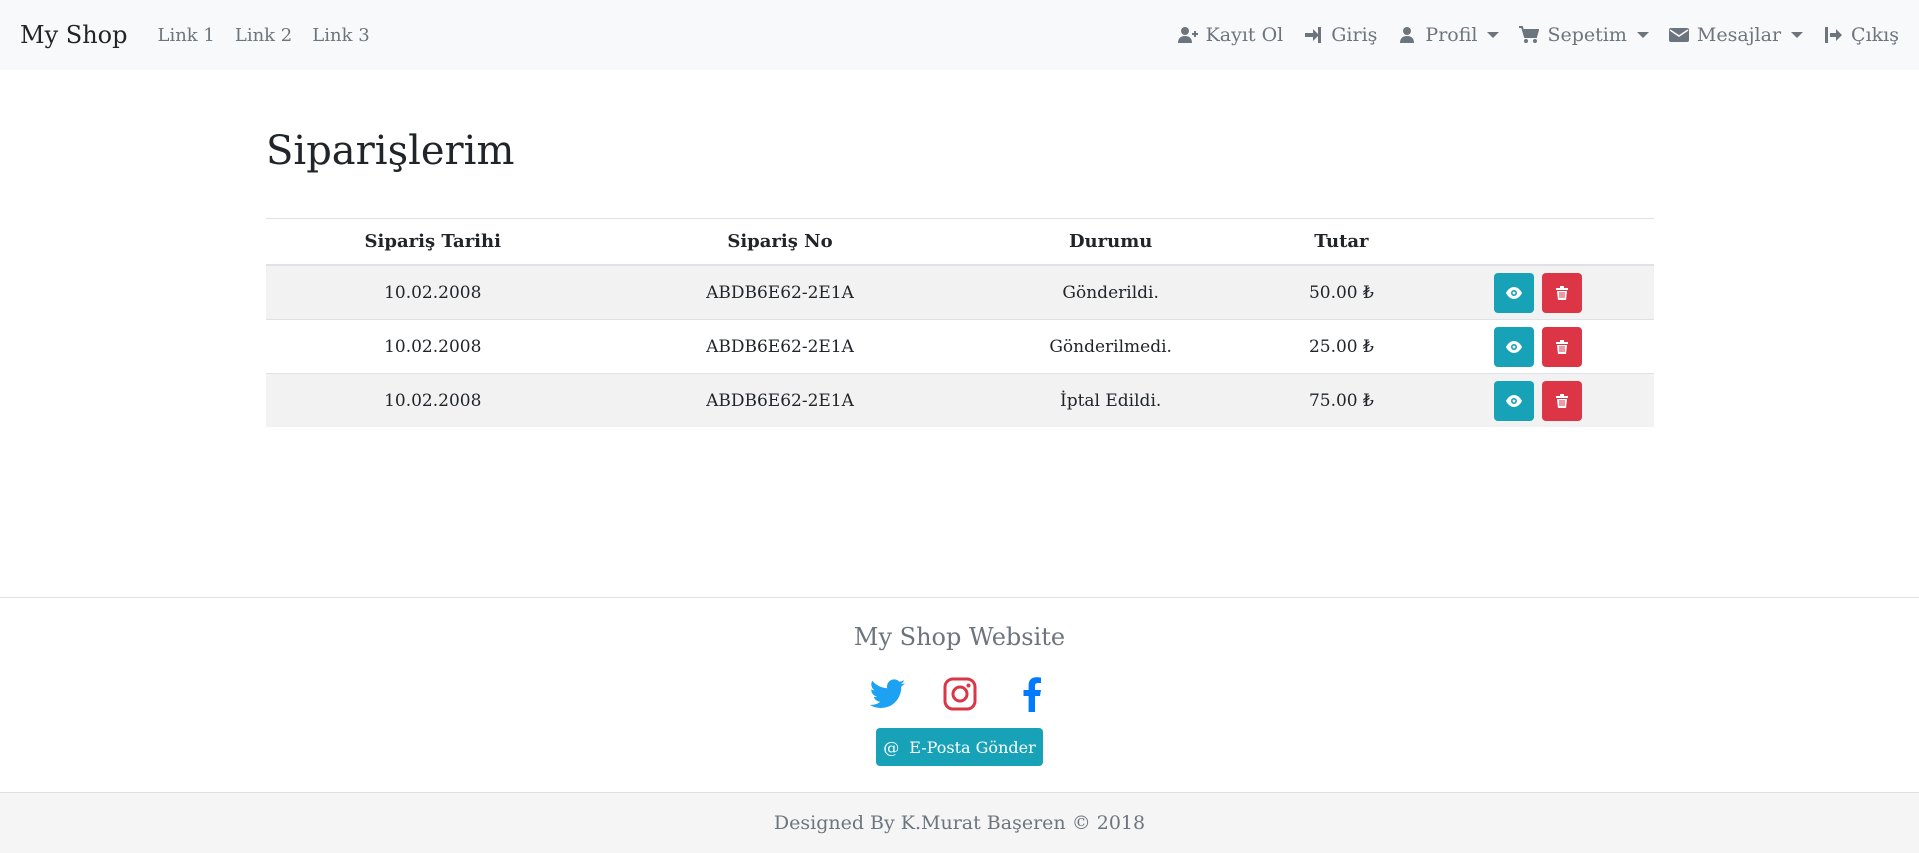  What do you see at coordinates (1244, 35) in the screenshot?
I see `nav-register-label: Kayıt Ol` at bounding box center [1244, 35].